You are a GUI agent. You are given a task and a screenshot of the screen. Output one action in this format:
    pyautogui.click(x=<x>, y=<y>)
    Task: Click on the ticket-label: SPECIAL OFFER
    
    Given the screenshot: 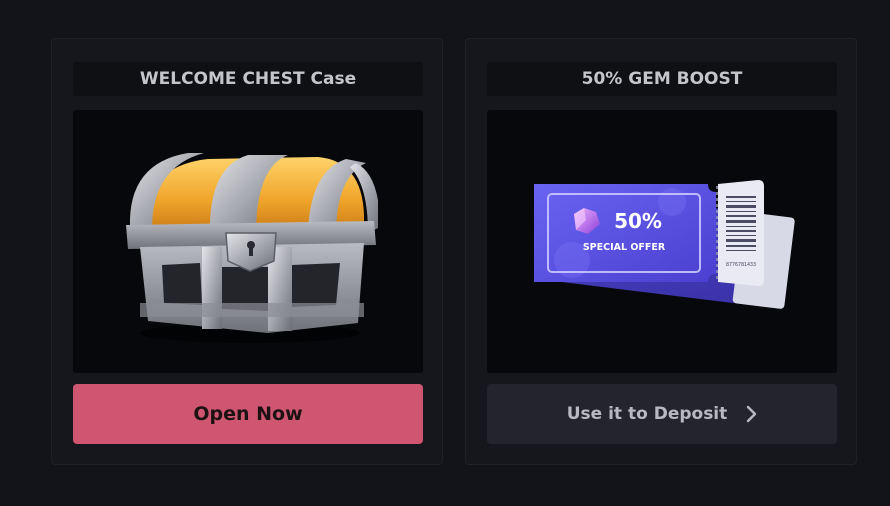 What is the action you would take?
    pyautogui.click(x=624, y=247)
    